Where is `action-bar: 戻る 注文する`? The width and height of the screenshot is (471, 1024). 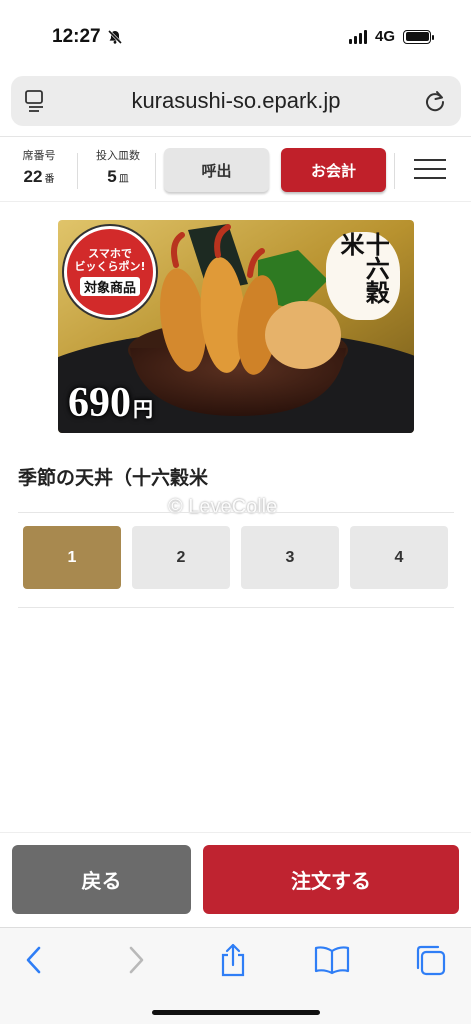
action-bar: 戻る 注文する is located at coordinates (235, 879).